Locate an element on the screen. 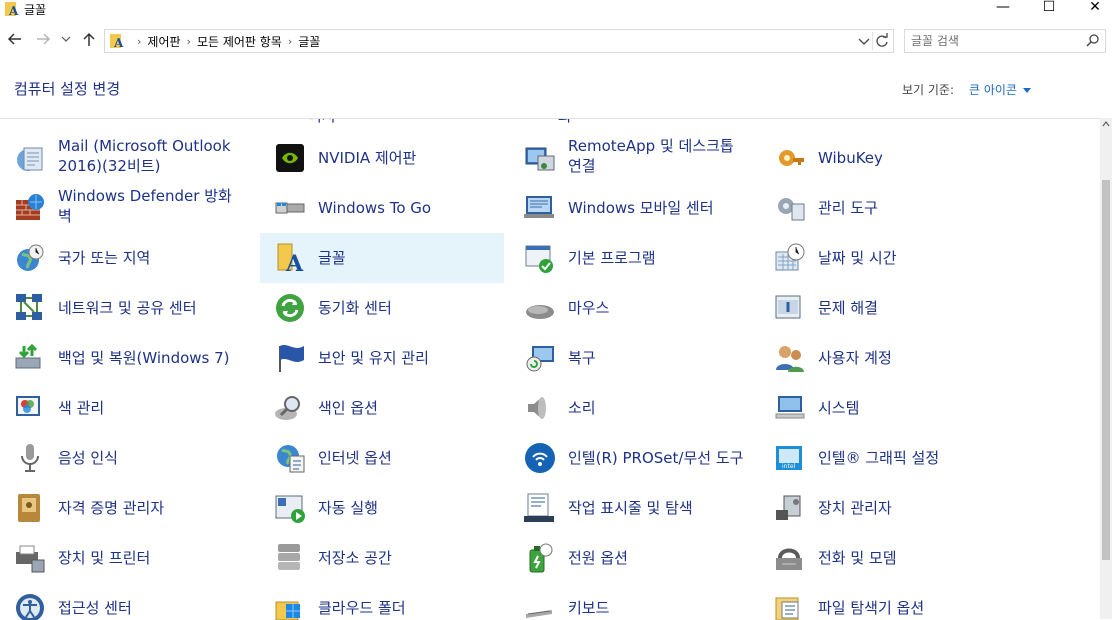 The image size is (1112, 620). control-panel-item: Windows 모바일 센터 is located at coordinates (632, 208).